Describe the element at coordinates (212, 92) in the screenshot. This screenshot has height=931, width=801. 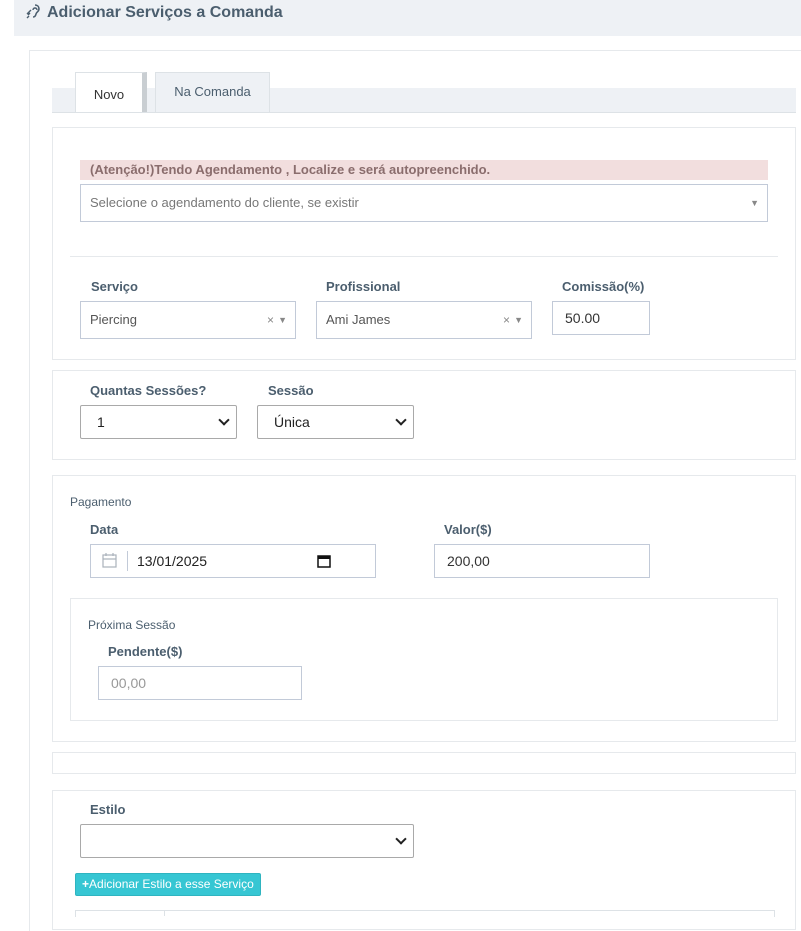
I see `tab-na-comanda: Na Comanda` at that location.